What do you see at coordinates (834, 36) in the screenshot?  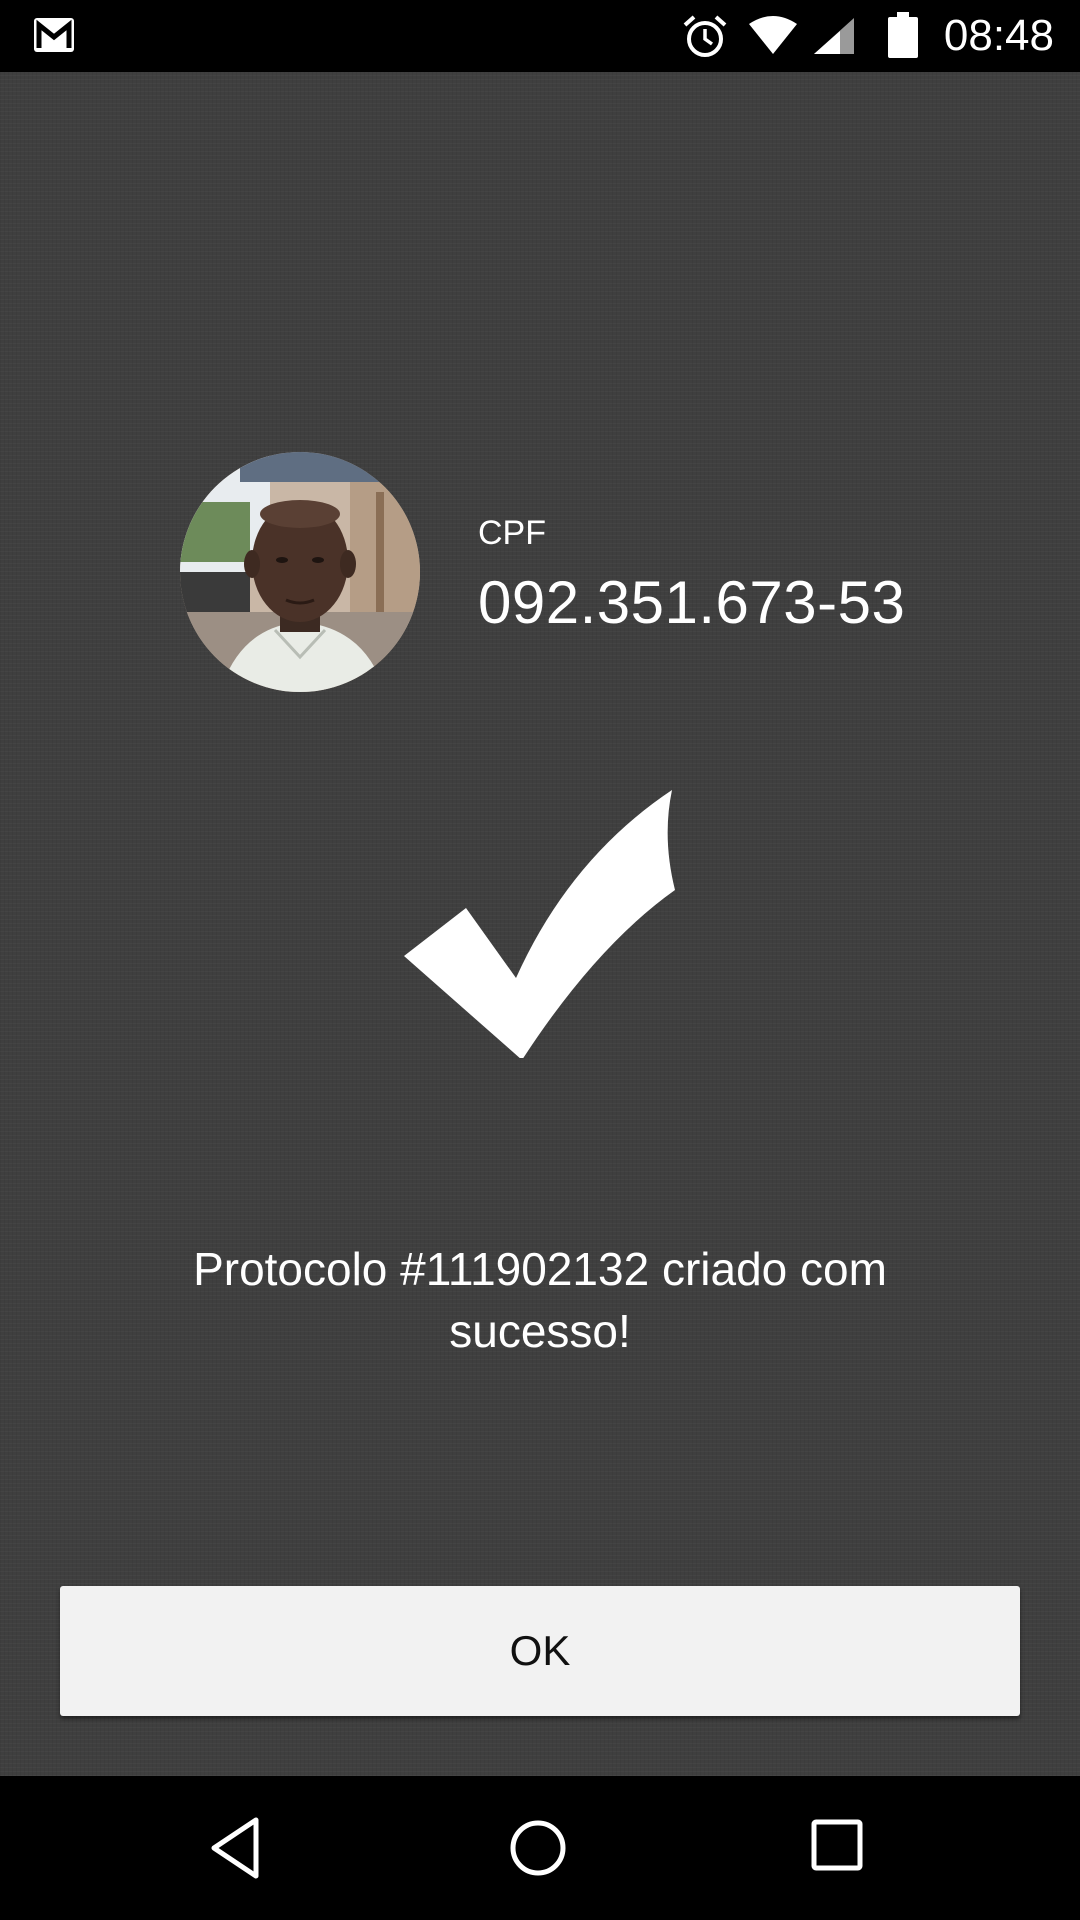 I see `cell-signal-icon` at bounding box center [834, 36].